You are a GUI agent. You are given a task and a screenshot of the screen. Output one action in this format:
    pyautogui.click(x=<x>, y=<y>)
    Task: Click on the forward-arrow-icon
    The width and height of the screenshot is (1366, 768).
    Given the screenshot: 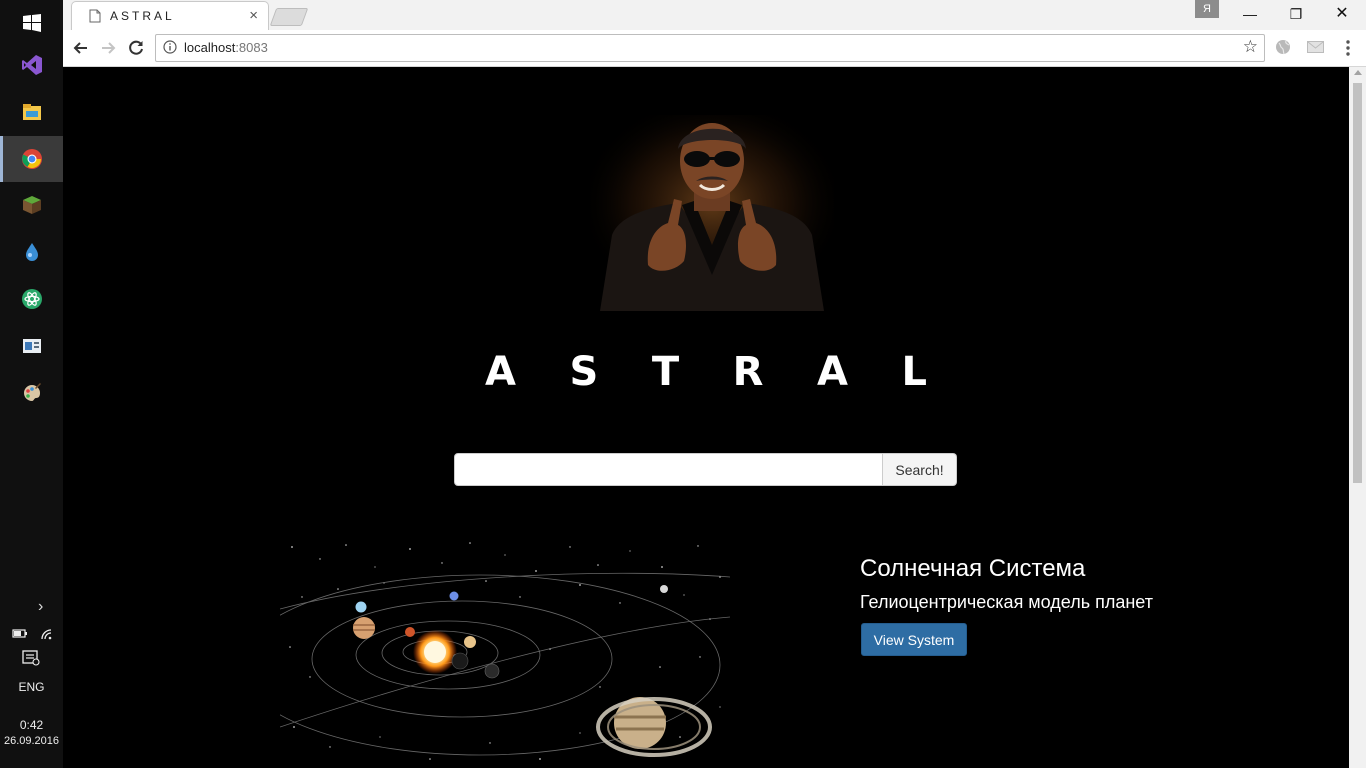 What is the action you would take?
    pyautogui.click(x=108, y=48)
    